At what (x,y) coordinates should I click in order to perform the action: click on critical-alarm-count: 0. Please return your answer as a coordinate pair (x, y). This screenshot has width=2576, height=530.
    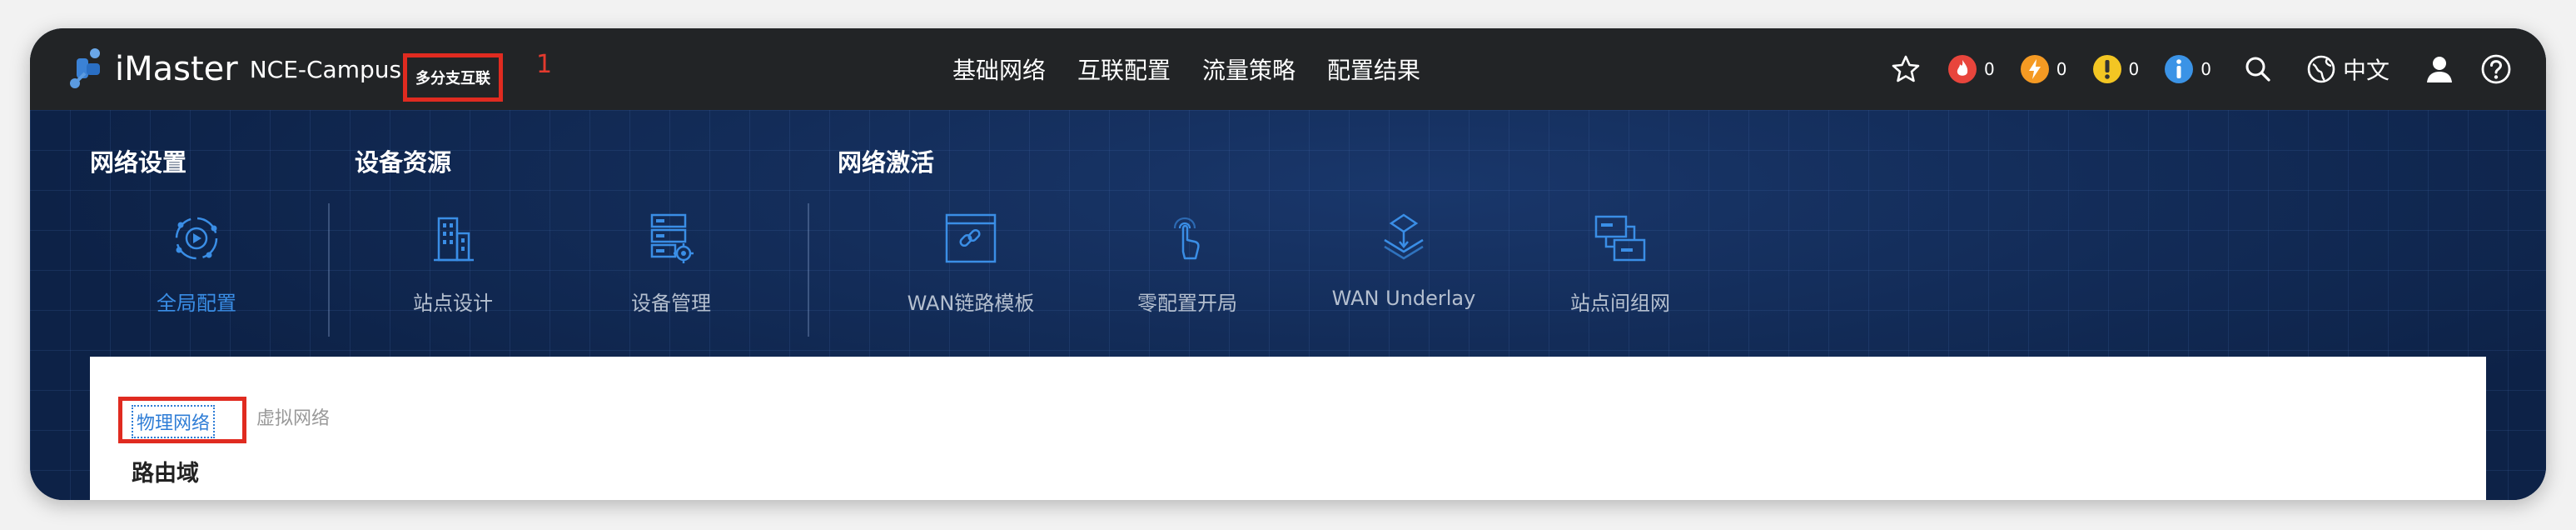
    Looking at the image, I should click on (1989, 69).